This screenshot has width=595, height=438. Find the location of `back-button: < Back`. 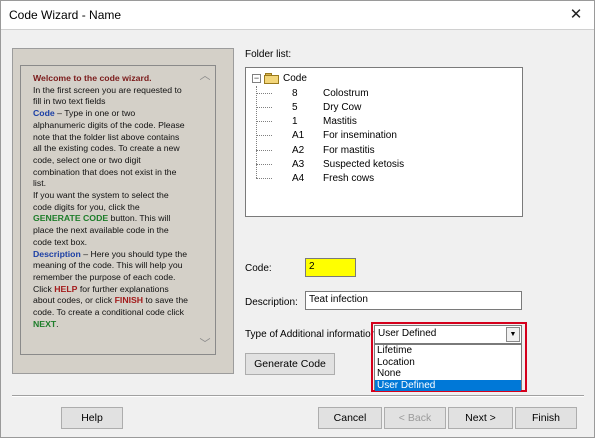

back-button: < Back is located at coordinates (415, 418).